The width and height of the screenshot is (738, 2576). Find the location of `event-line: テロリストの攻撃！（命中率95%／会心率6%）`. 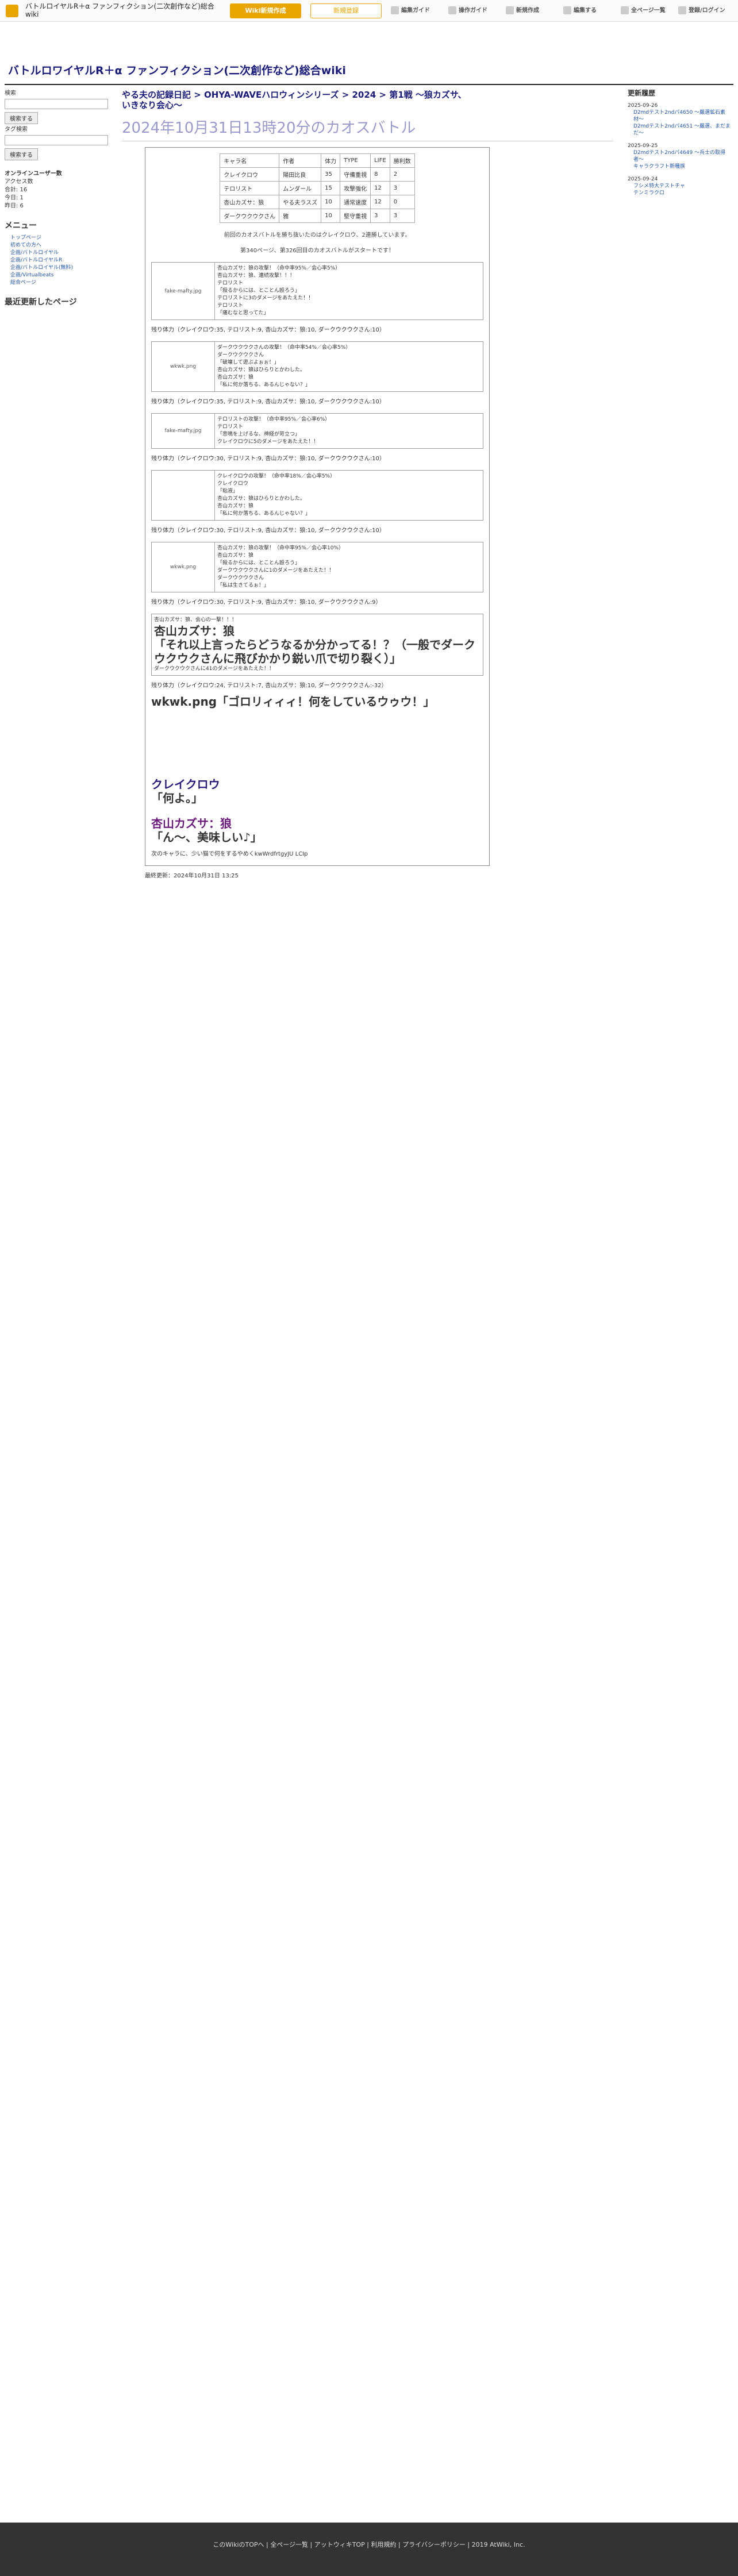

event-line: テロリストの攻撃！（命中率95%／会心率6%） is located at coordinates (273, 419).